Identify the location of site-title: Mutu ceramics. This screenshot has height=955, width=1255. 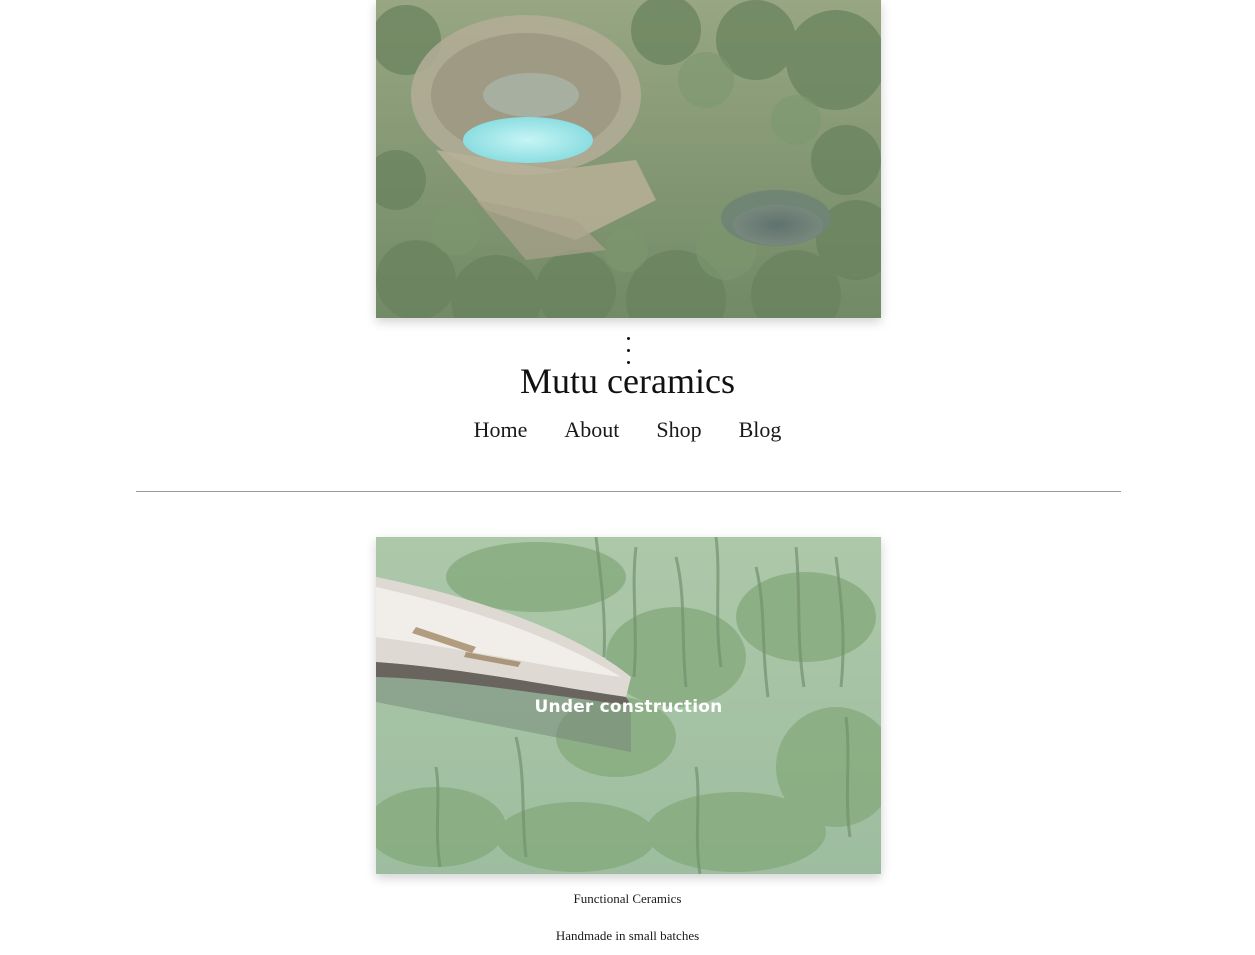
(627, 381).